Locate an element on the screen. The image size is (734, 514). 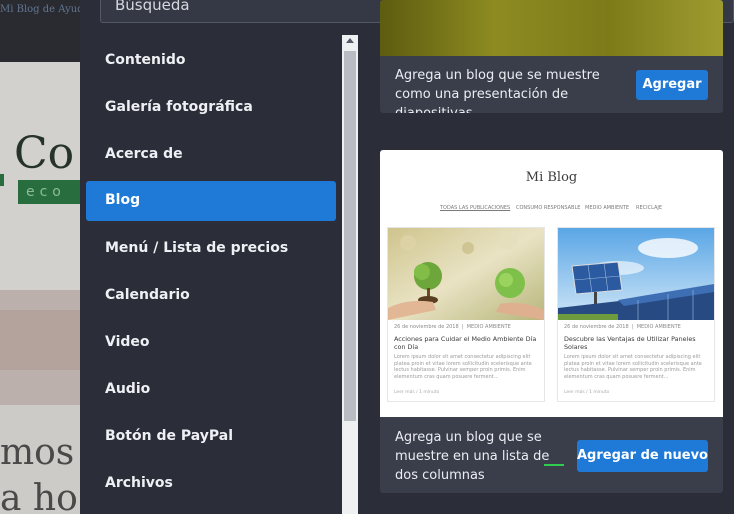
spellcheck-underline is located at coordinates (554, 465).